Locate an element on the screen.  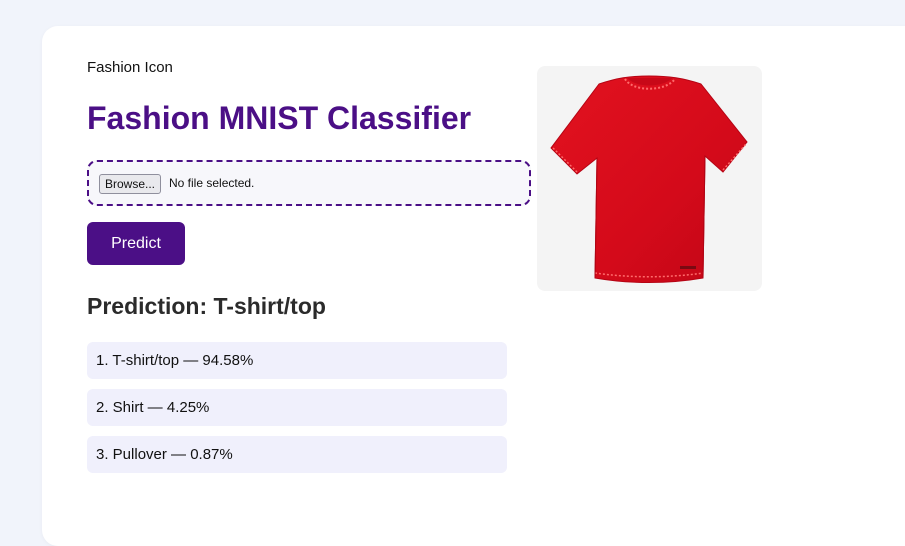
page-title: Fashion MNIST Classifier is located at coordinates (279, 118).